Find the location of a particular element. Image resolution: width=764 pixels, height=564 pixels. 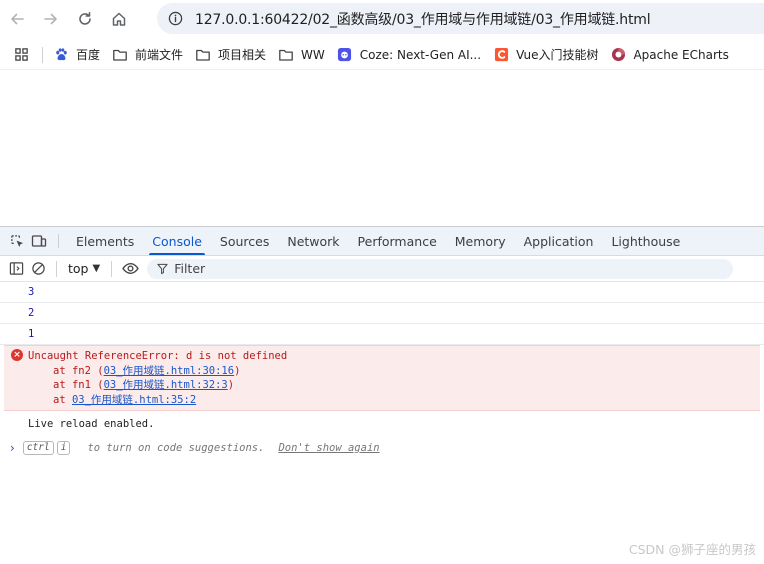

tab-sources: Sources is located at coordinates (244, 241).